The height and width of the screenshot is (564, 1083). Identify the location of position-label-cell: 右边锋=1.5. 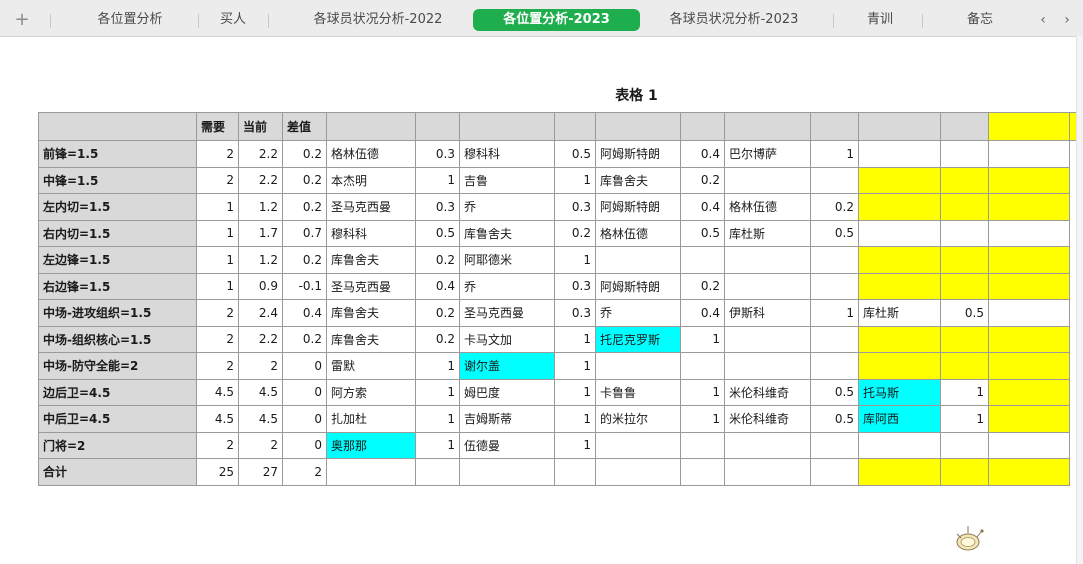
(117, 286).